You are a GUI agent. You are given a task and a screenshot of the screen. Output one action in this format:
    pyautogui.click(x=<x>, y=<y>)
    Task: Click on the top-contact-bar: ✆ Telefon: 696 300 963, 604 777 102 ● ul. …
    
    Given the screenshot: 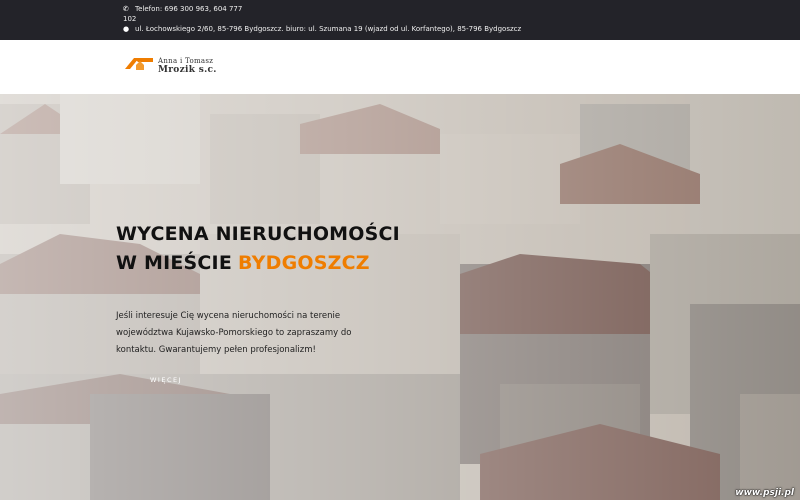 What is the action you would take?
    pyautogui.click(x=400, y=20)
    